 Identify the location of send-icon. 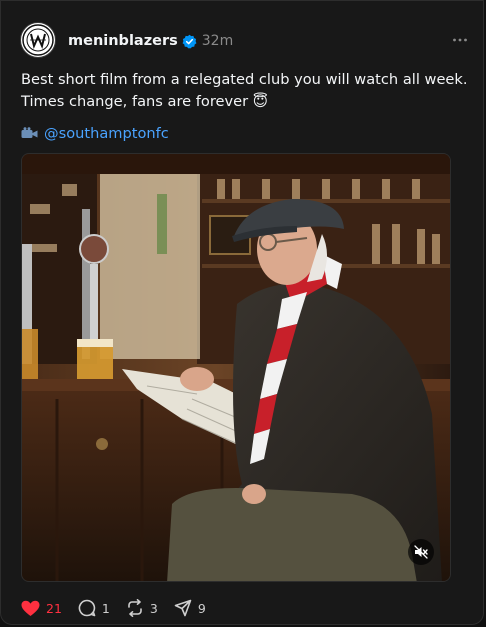
(183, 608).